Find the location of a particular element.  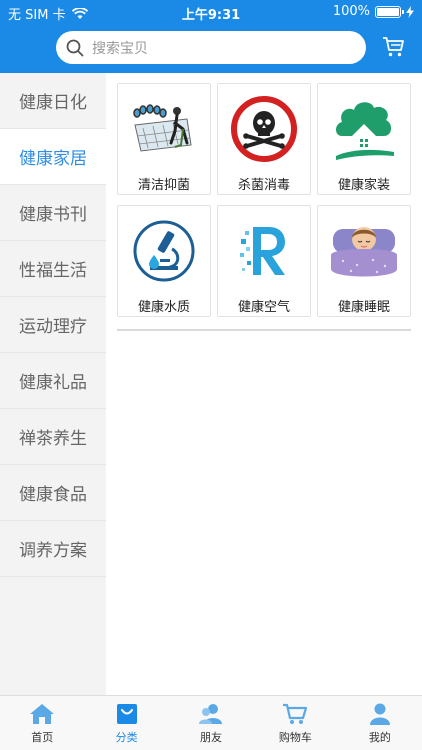

product-tile: 健康水质 is located at coordinates (164, 261).